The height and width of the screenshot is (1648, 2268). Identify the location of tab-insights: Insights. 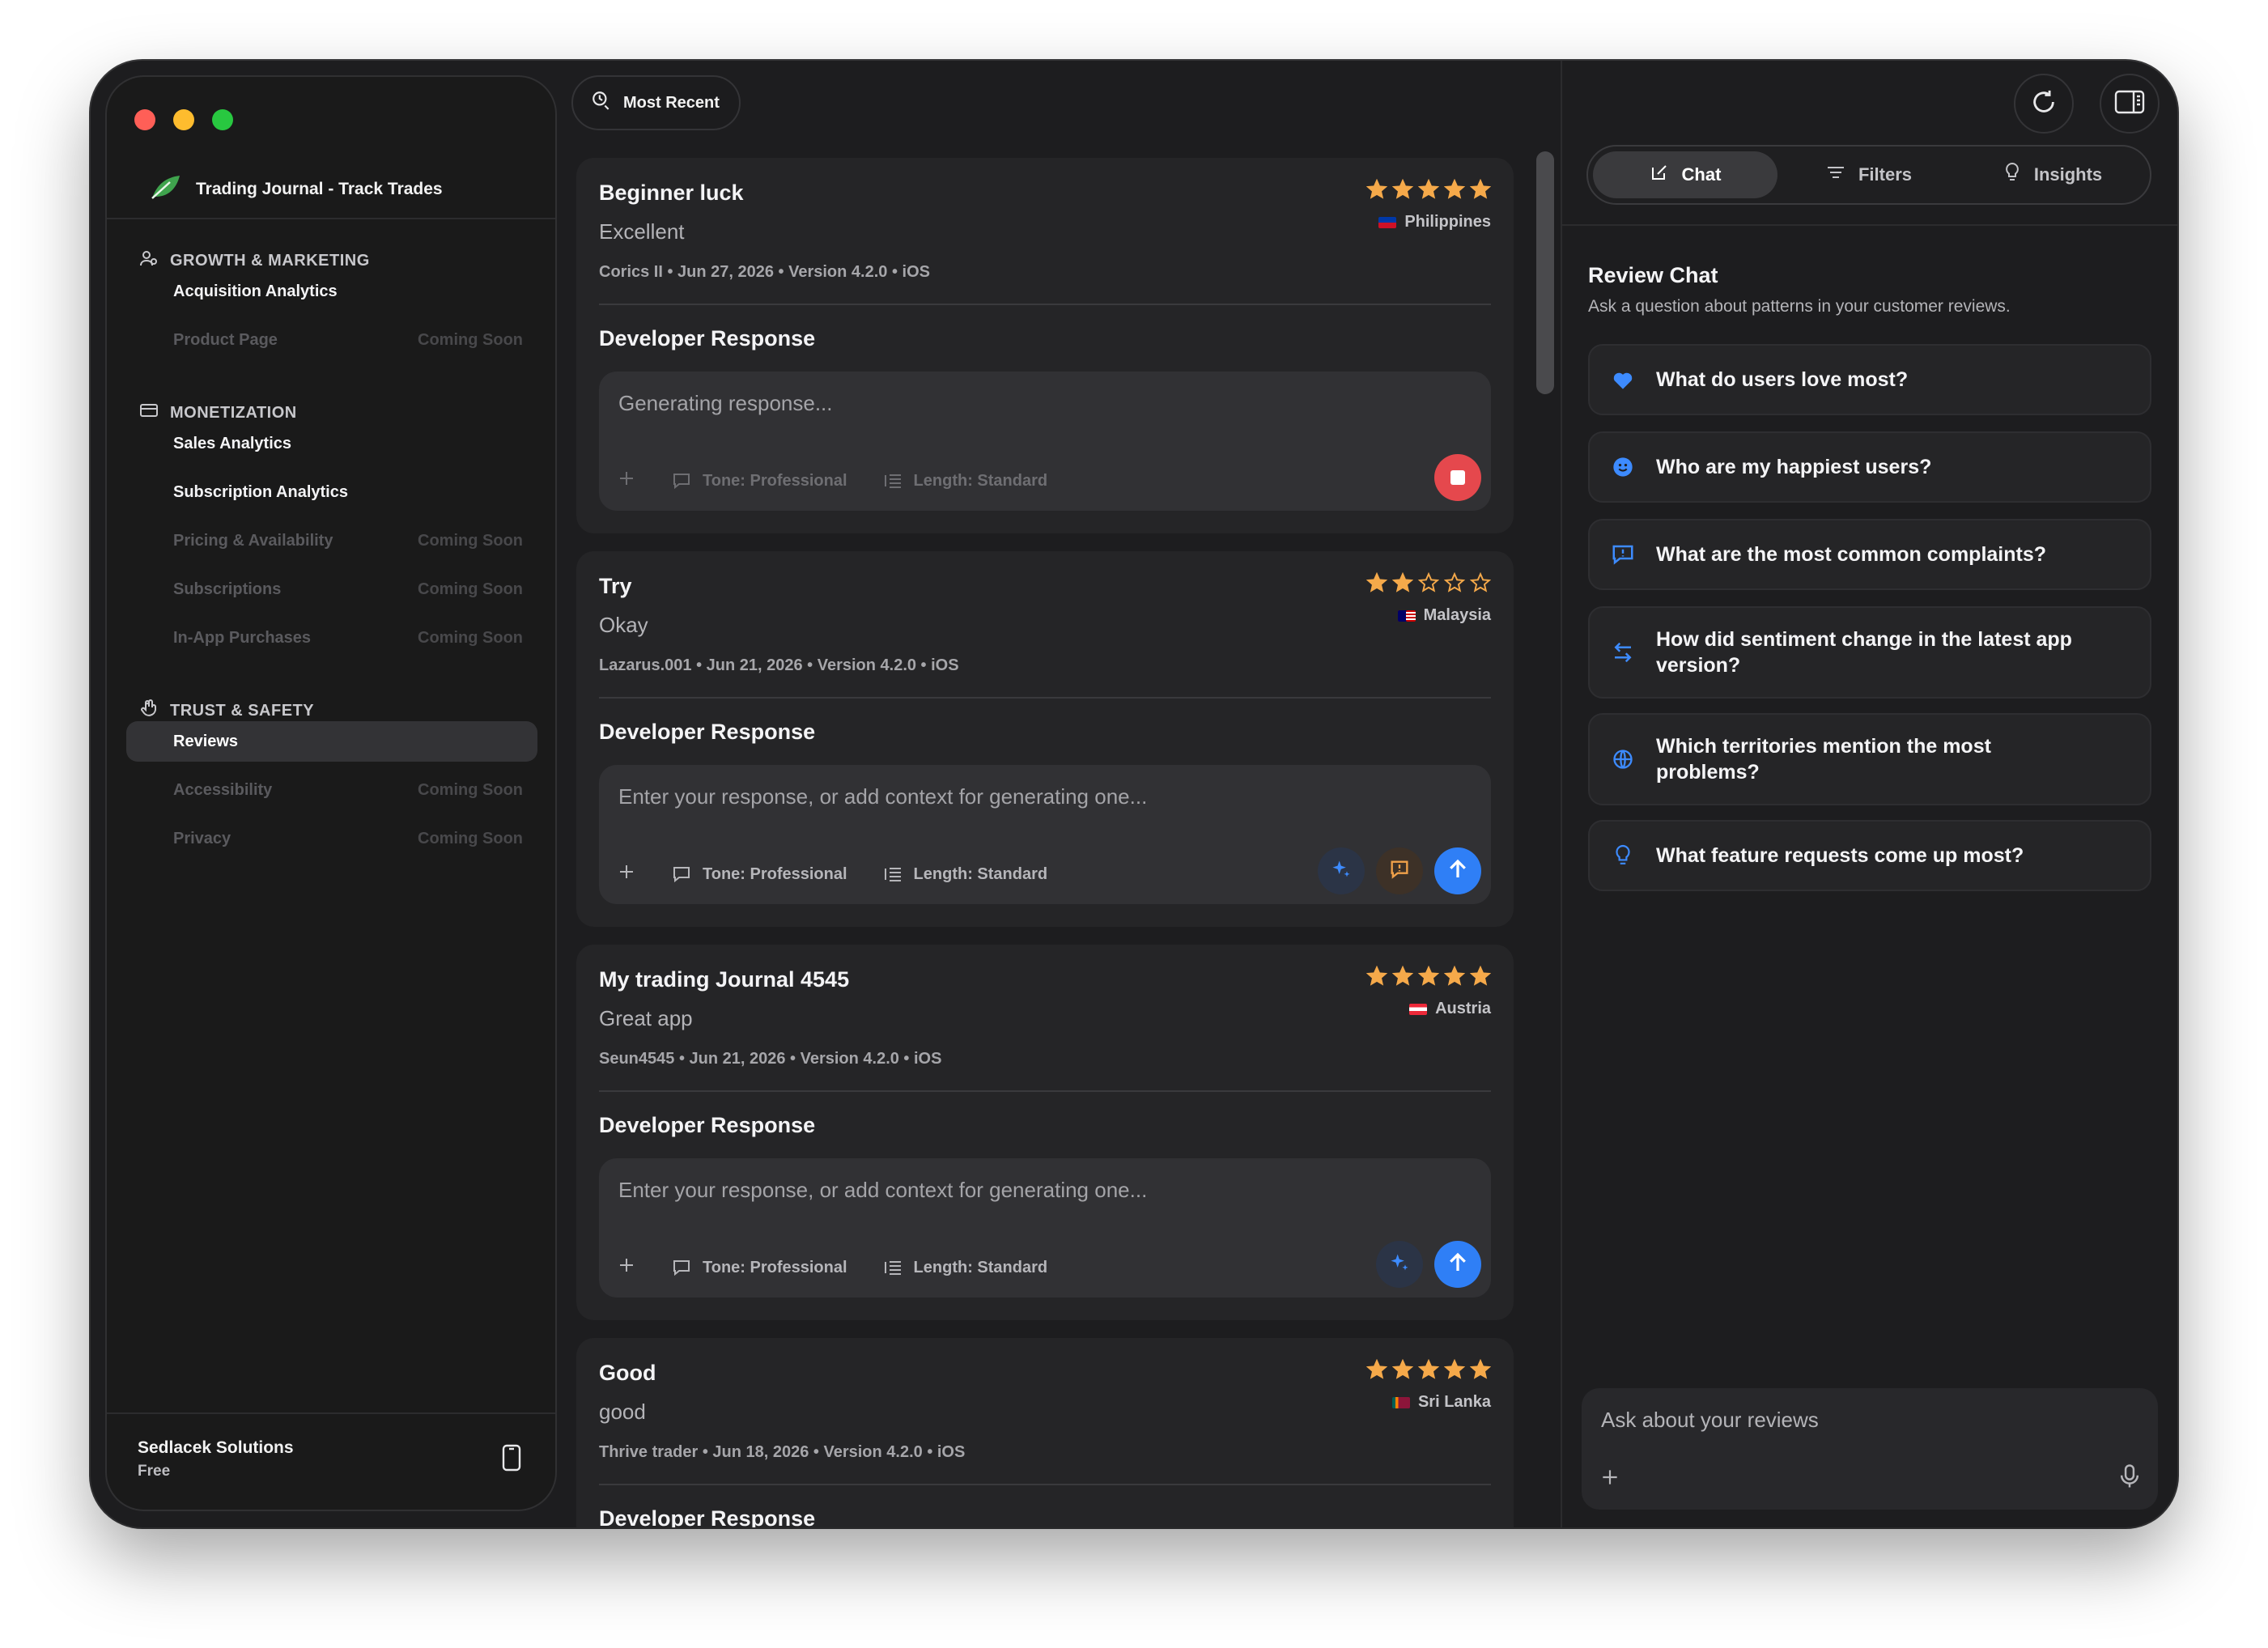
(2052, 174).